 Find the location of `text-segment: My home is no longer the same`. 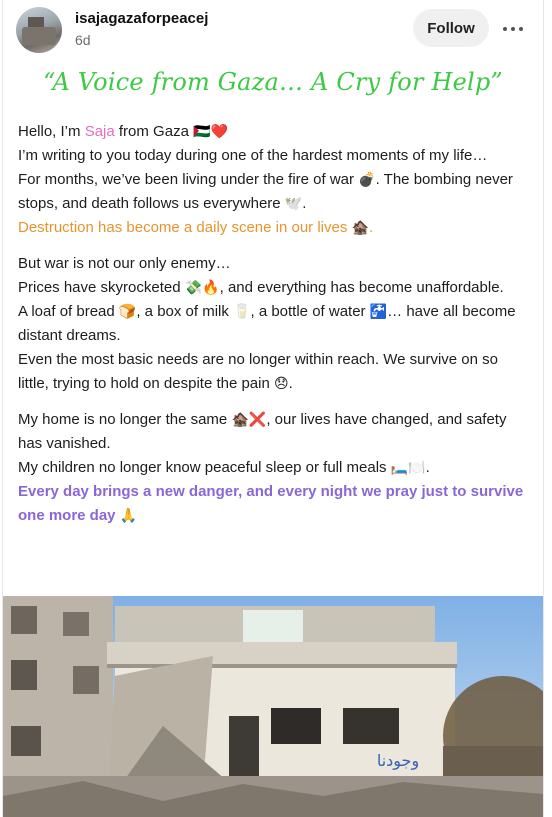

text-segment: My home is no longer the same is located at coordinates (125, 419).